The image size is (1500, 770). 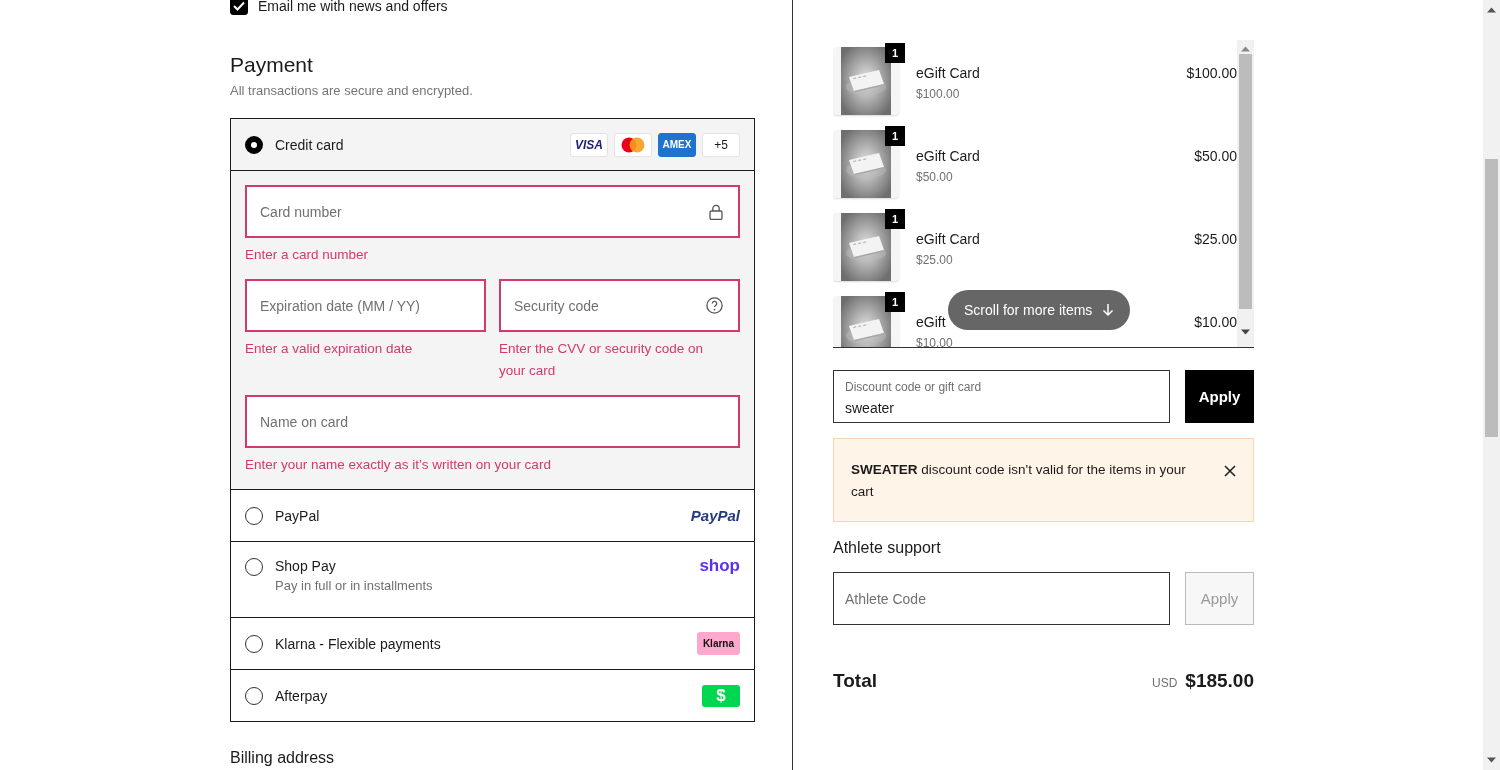 I want to click on apply-button: Apply, so click(x=1219, y=396).